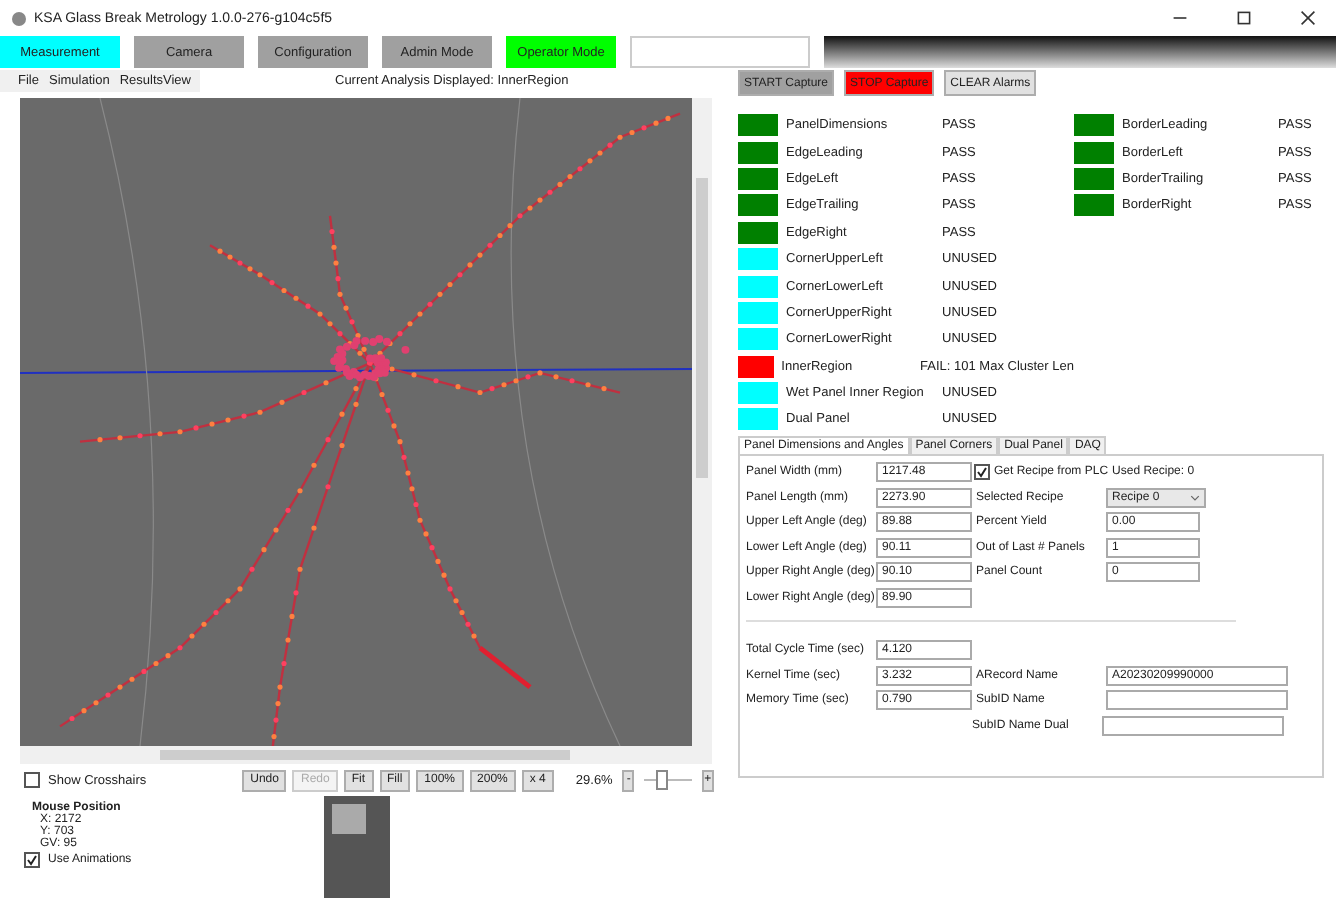 The width and height of the screenshot is (1336, 898). I want to click on horizontal-scrollbar, so click(366, 755).